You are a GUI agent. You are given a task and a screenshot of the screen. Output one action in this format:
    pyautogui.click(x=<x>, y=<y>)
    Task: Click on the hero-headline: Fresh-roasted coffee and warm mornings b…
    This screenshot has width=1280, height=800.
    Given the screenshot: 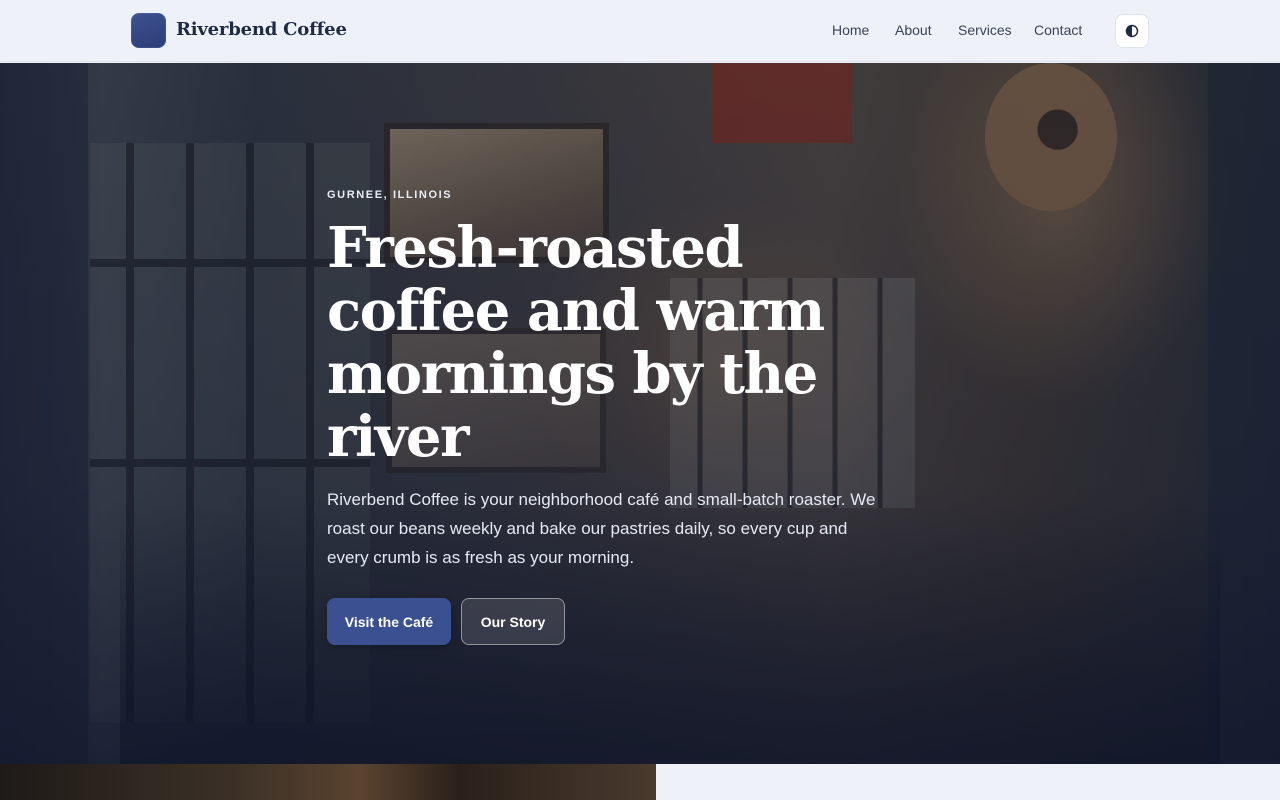 What is the action you would take?
    pyautogui.click(x=576, y=342)
    